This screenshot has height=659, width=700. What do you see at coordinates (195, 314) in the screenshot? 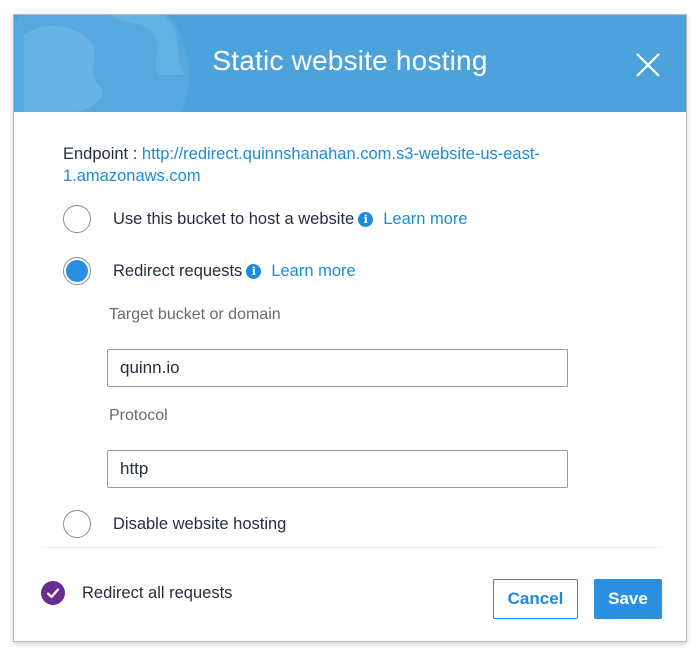
I see `target-bucket-label: Target bucket or domain` at bounding box center [195, 314].